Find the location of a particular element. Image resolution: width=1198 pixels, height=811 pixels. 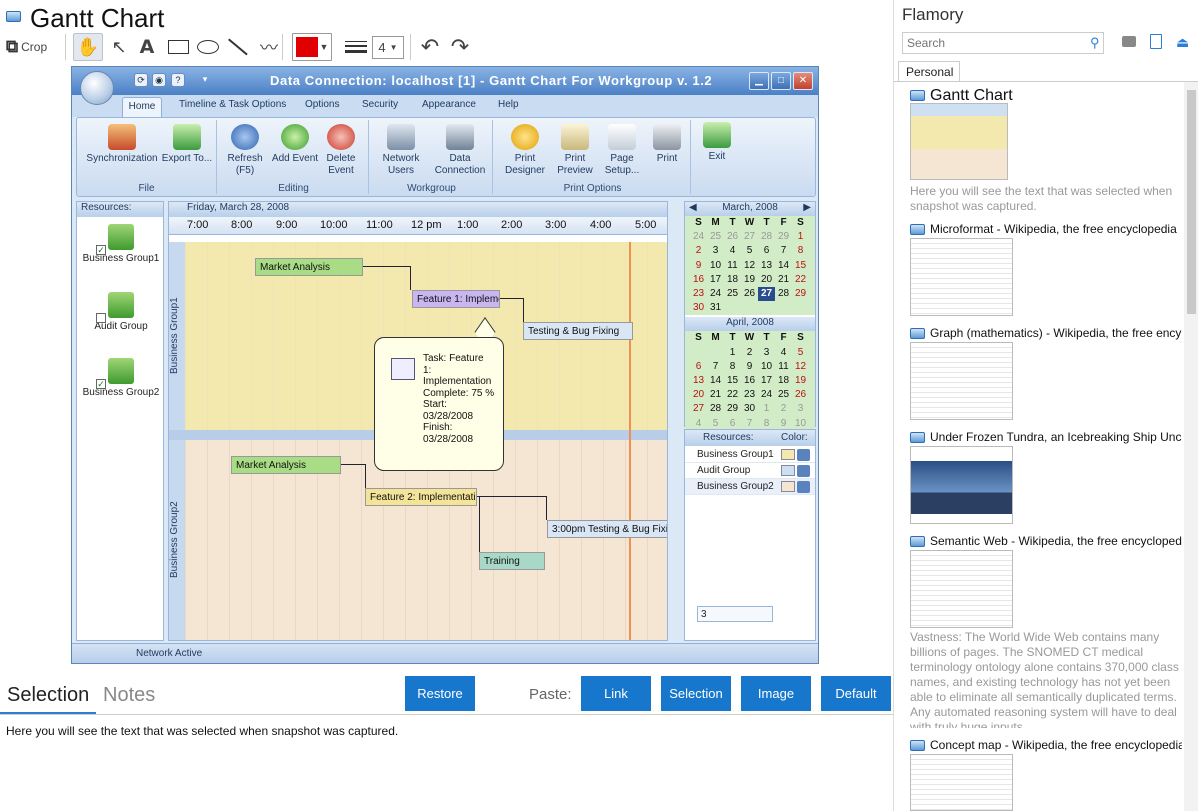

document-icon is located at coordinates (1156, 41).